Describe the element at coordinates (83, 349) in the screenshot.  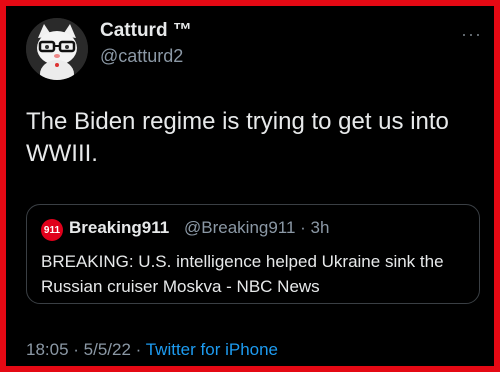
I see `timestamp: 18:05 · 5/5/22 ·` at that location.